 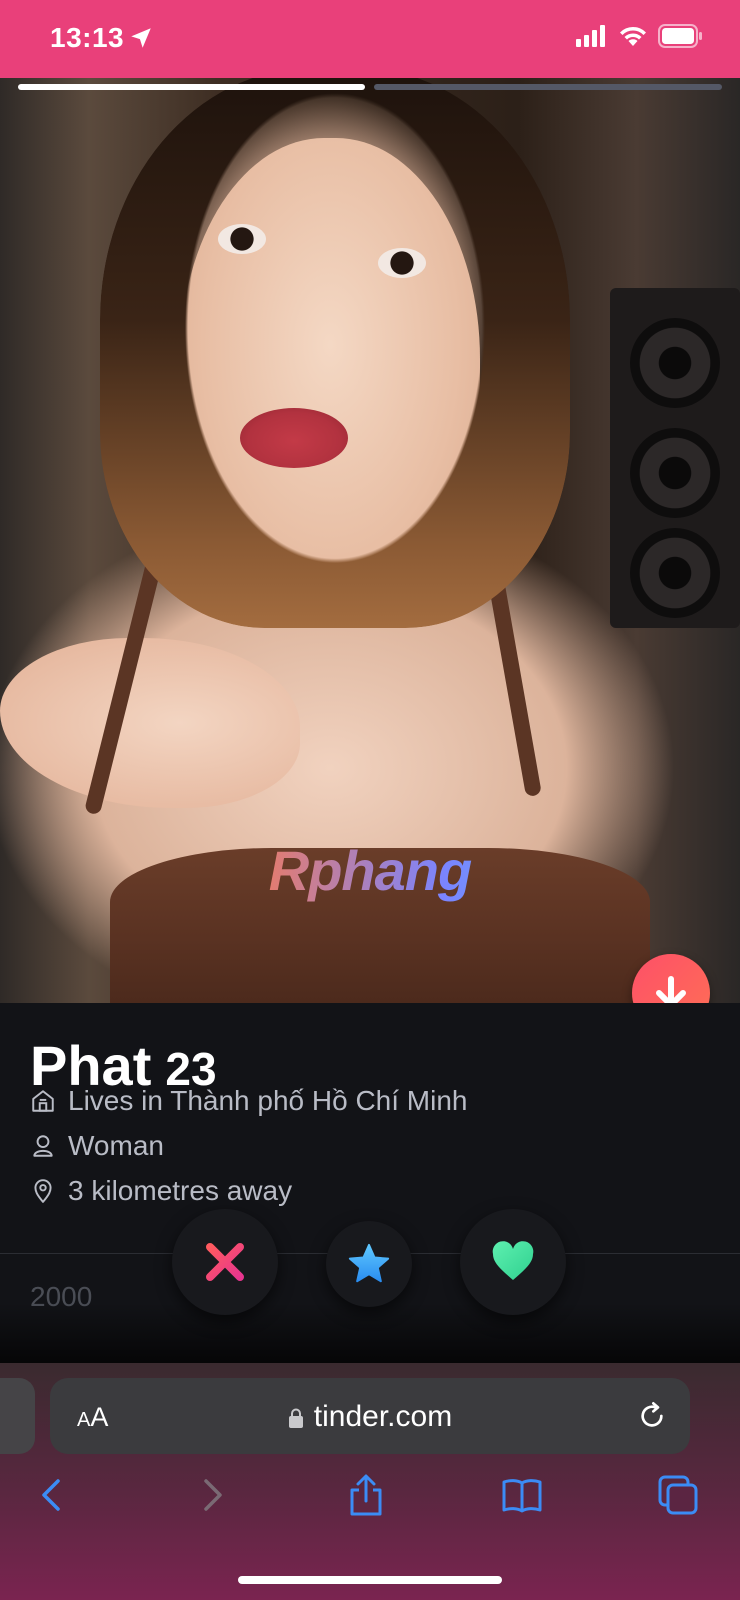 What do you see at coordinates (43, 1191) in the screenshot?
I see `location-pin-icon` at bounding box center [43, 1191].